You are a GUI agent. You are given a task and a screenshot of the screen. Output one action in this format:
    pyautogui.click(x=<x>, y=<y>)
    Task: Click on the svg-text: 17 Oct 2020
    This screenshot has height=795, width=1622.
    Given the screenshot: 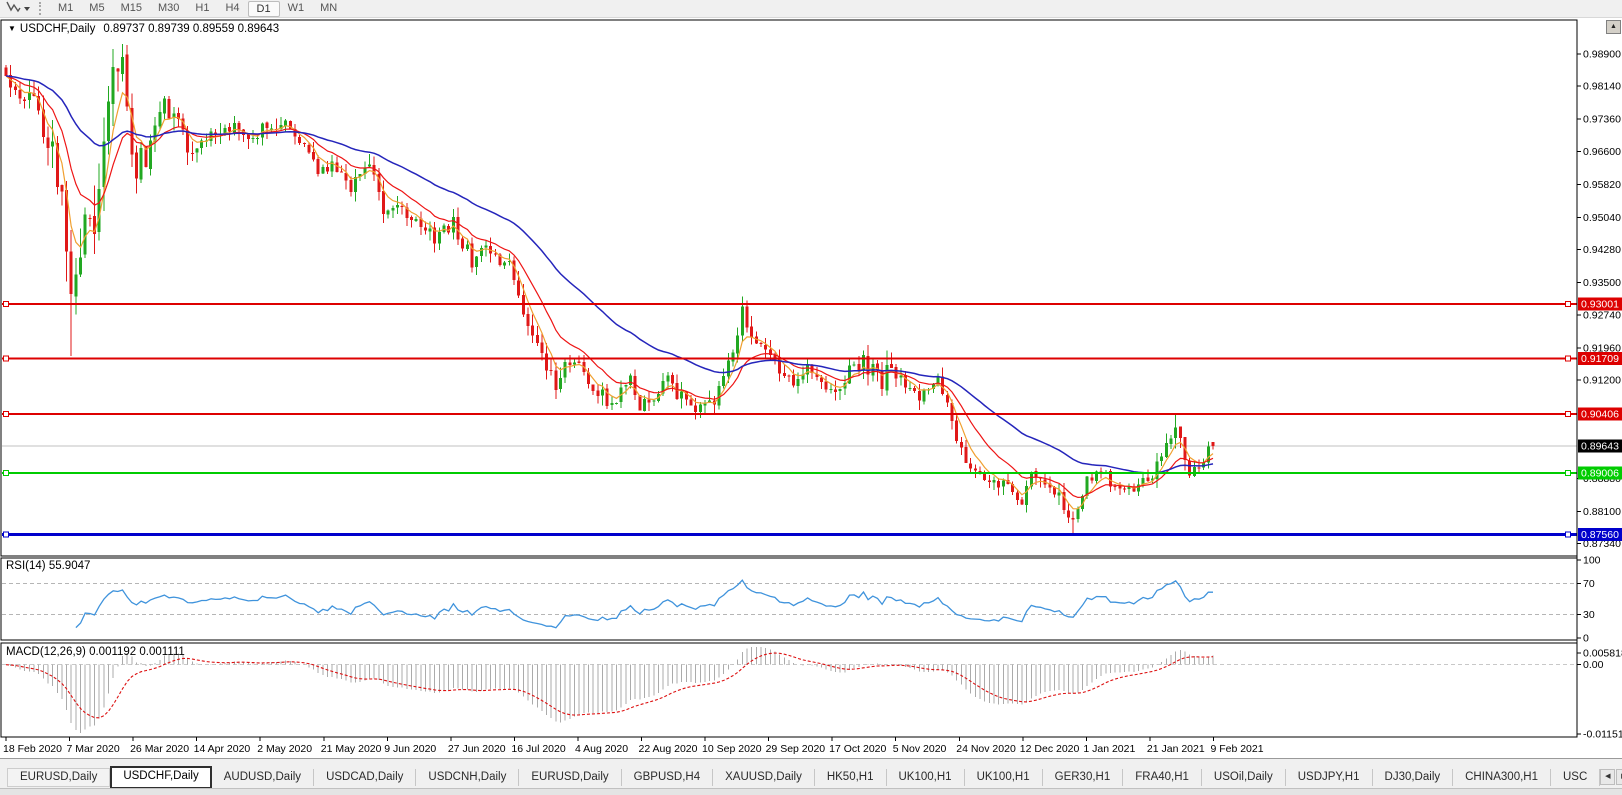 What is the action you would take?
    pyautogui.click(x=857, y=749)
    